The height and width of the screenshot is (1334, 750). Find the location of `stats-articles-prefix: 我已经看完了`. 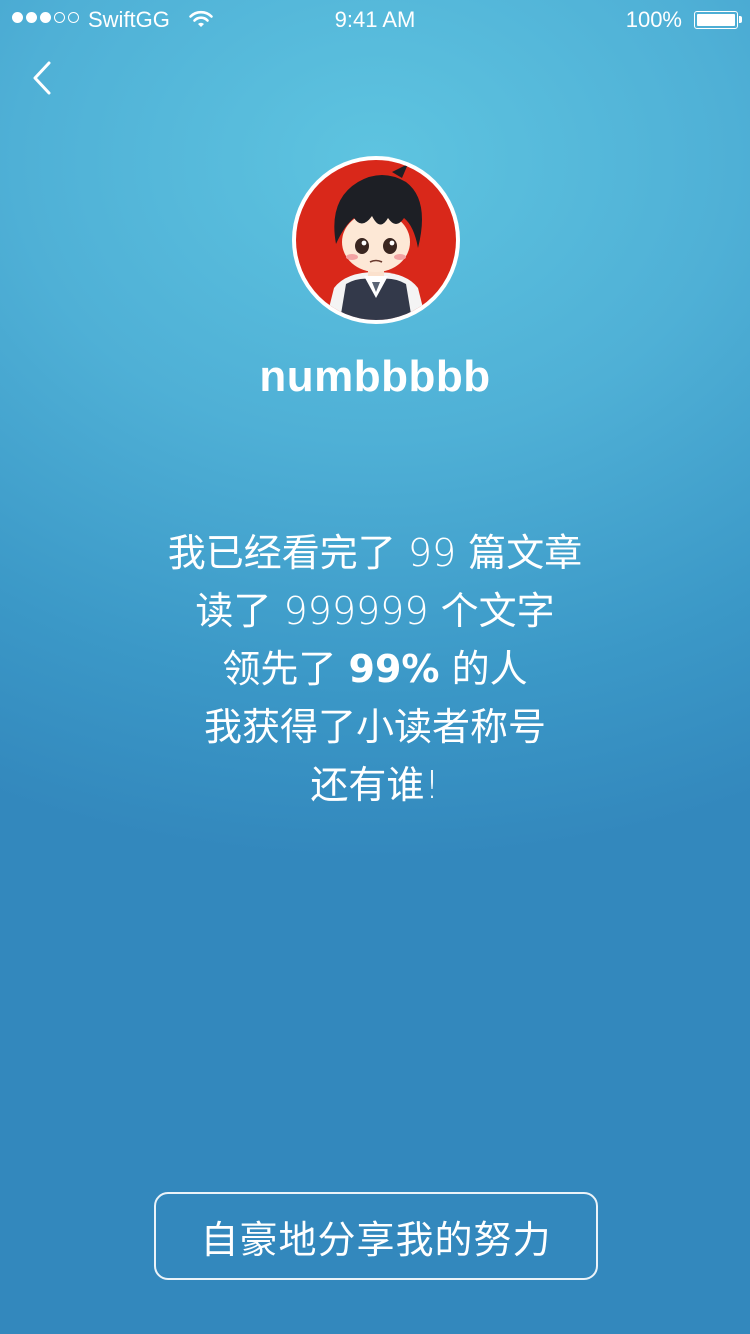

stats-articles-prefix: 我已经看完了 is located at coordinates (287, 553).